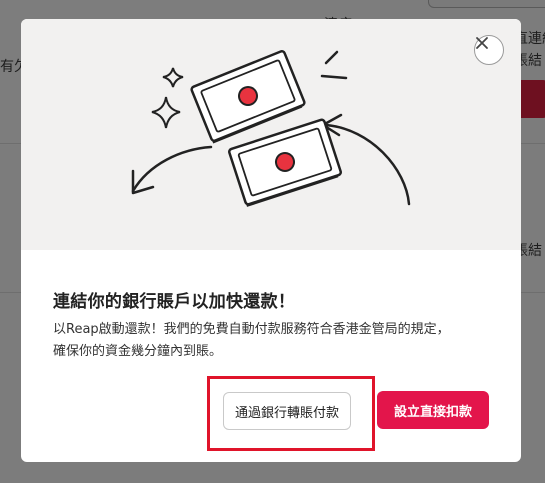 This screenshot has height=483, width=545. I want to click on description-line: 以Reap啟動還款！我們的免費自動付款服務符合香港金管局的規定，, so click(251, 329).